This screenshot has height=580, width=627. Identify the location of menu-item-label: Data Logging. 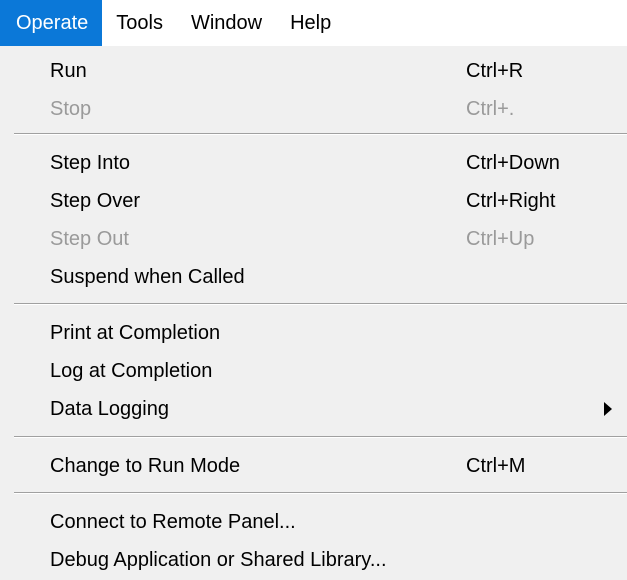
(109, 408).